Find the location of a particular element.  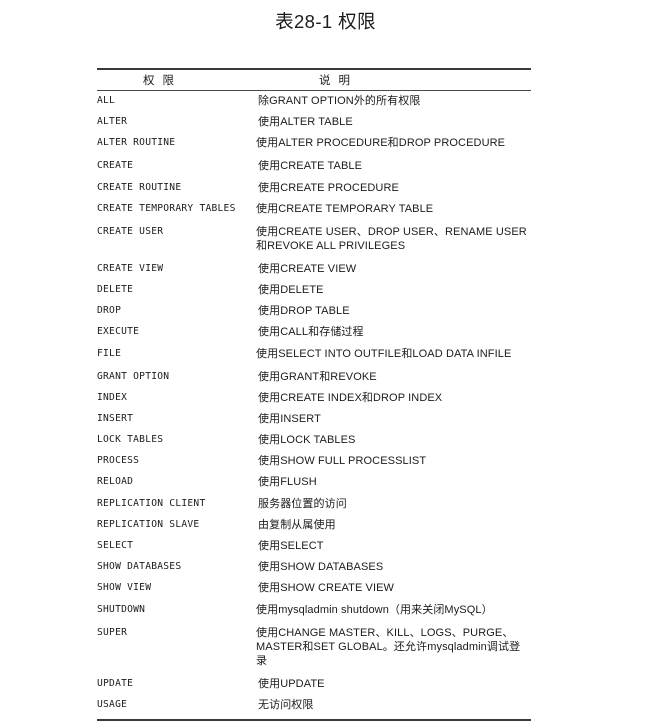

column-header-description-char1: 说 is located at coordinates (325, 81).